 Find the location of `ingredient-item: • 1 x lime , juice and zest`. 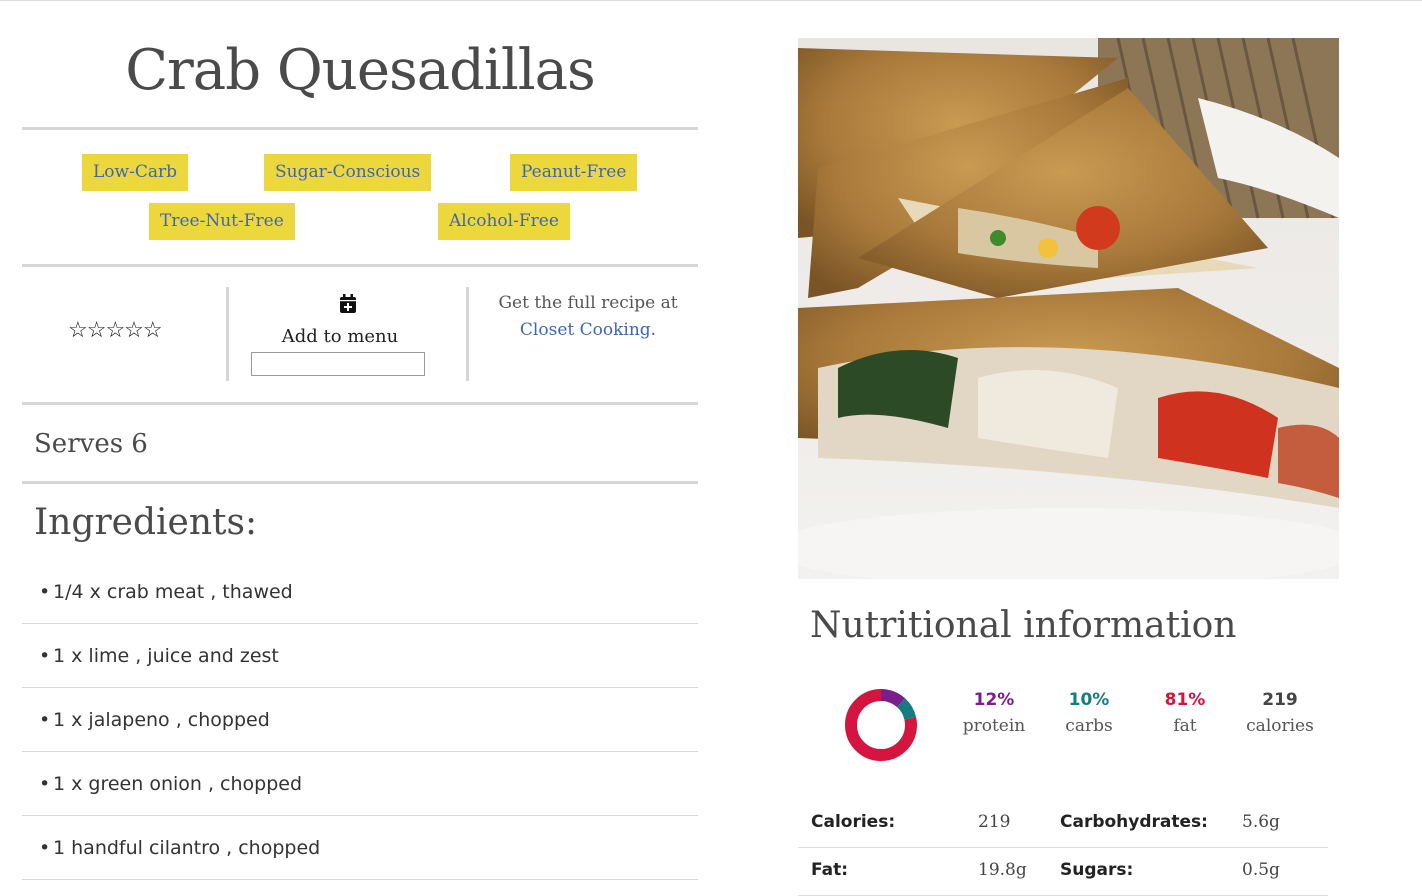

ingredient-item: • 1 x lime , juice and zest is located at coordinates (360, 656).